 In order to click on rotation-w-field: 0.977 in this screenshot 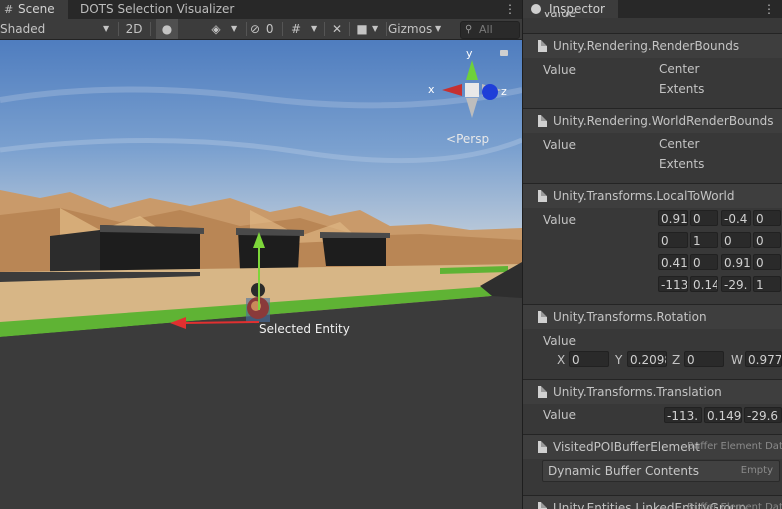, I will do `click(763, 359)`.